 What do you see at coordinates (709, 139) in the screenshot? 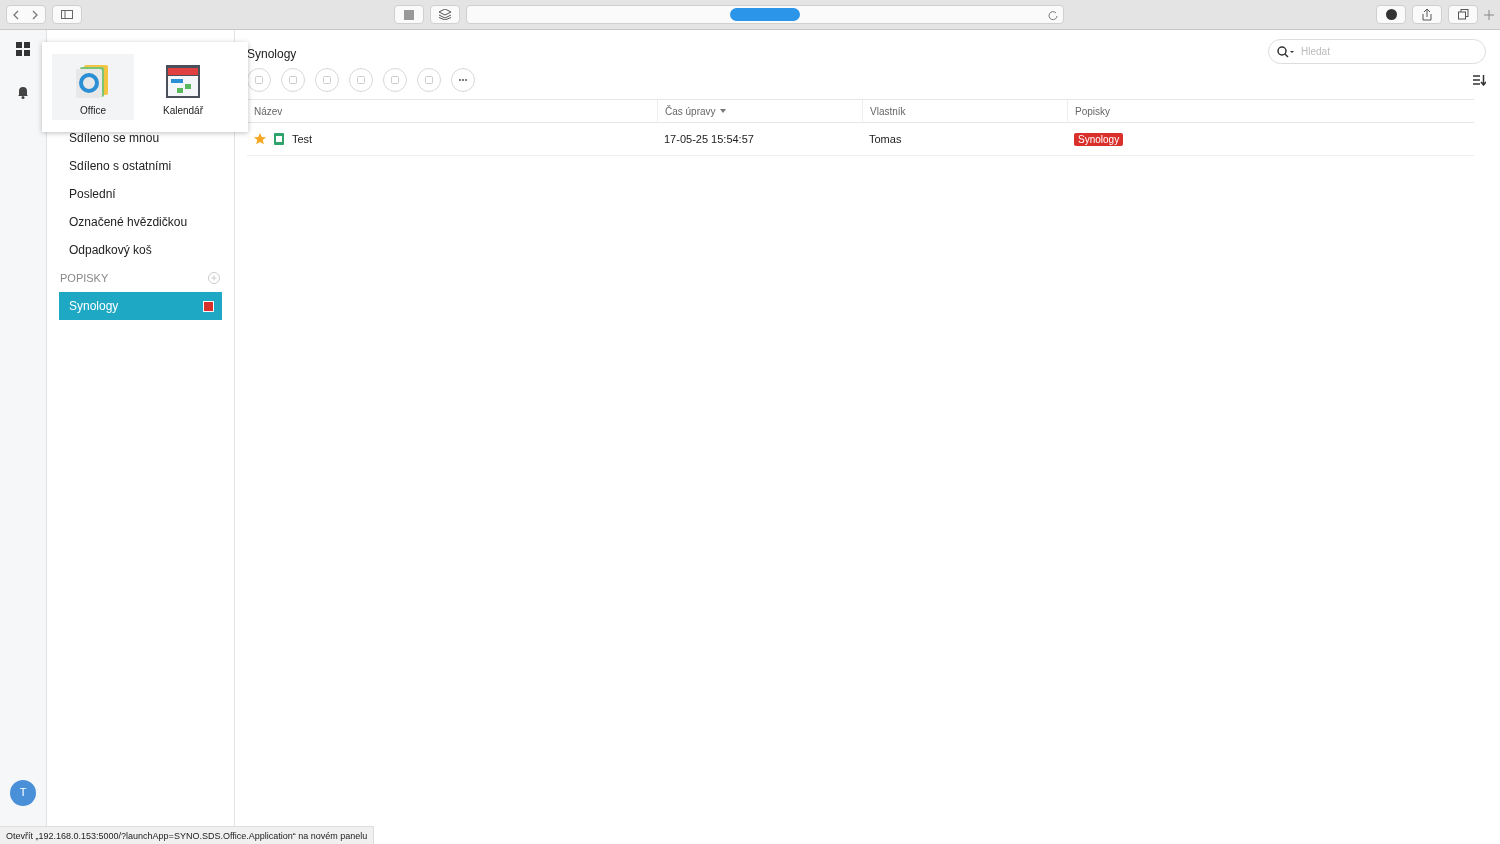
I see `table-cell: 17-05-25 15:54:57` at bounding box center [709, 139].